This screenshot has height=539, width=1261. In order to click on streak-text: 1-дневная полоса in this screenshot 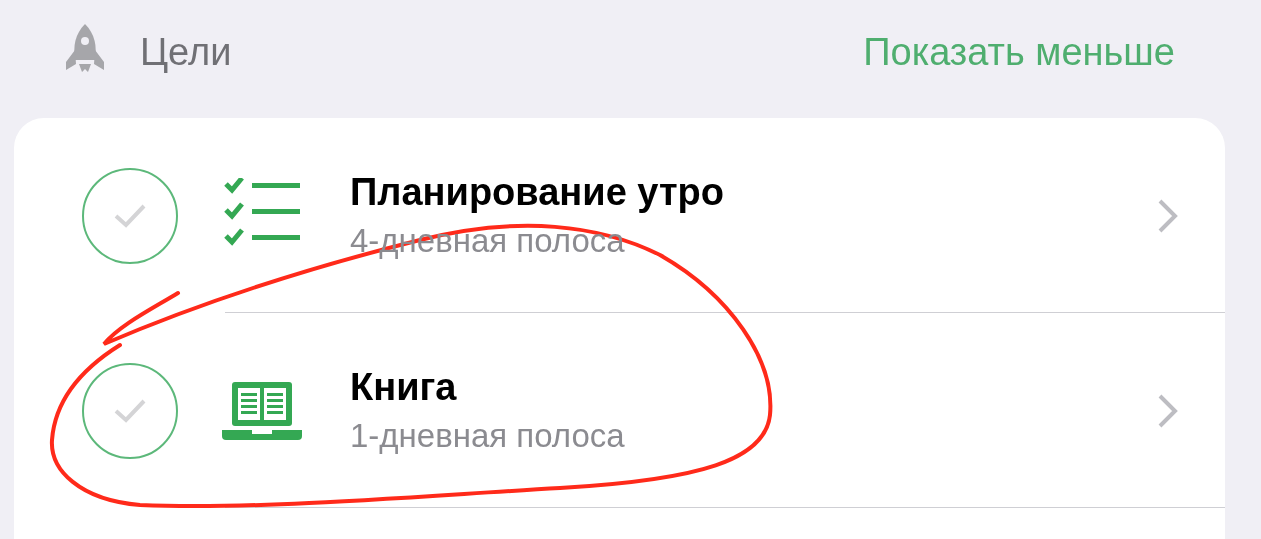, I will do `click(487, 436)`.